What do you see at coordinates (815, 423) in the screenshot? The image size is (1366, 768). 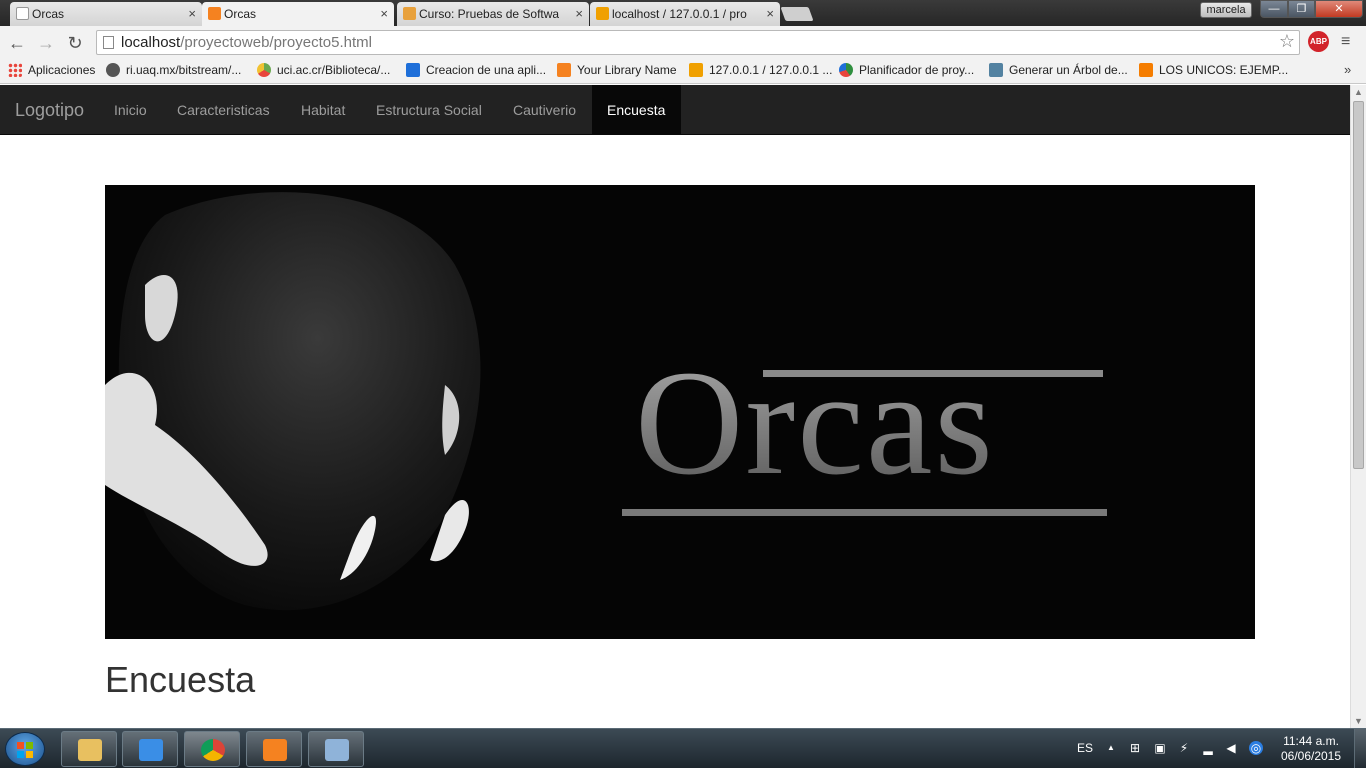 I see `hero-title: Orcas` at bounding box center [815, 423].